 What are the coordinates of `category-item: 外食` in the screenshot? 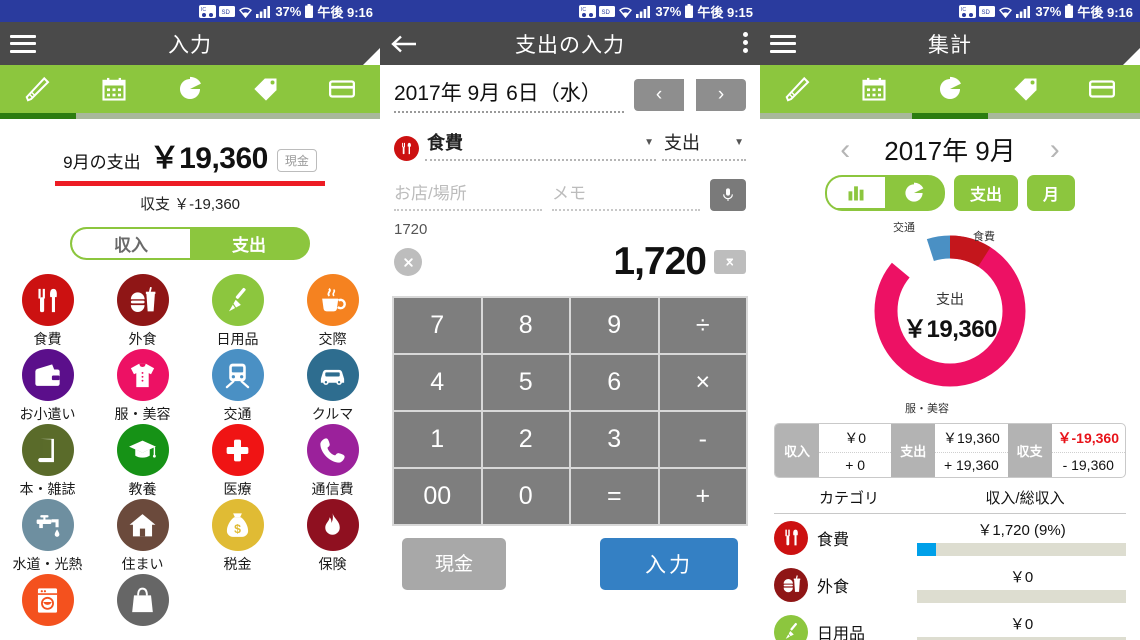 It's located at (142, 310).